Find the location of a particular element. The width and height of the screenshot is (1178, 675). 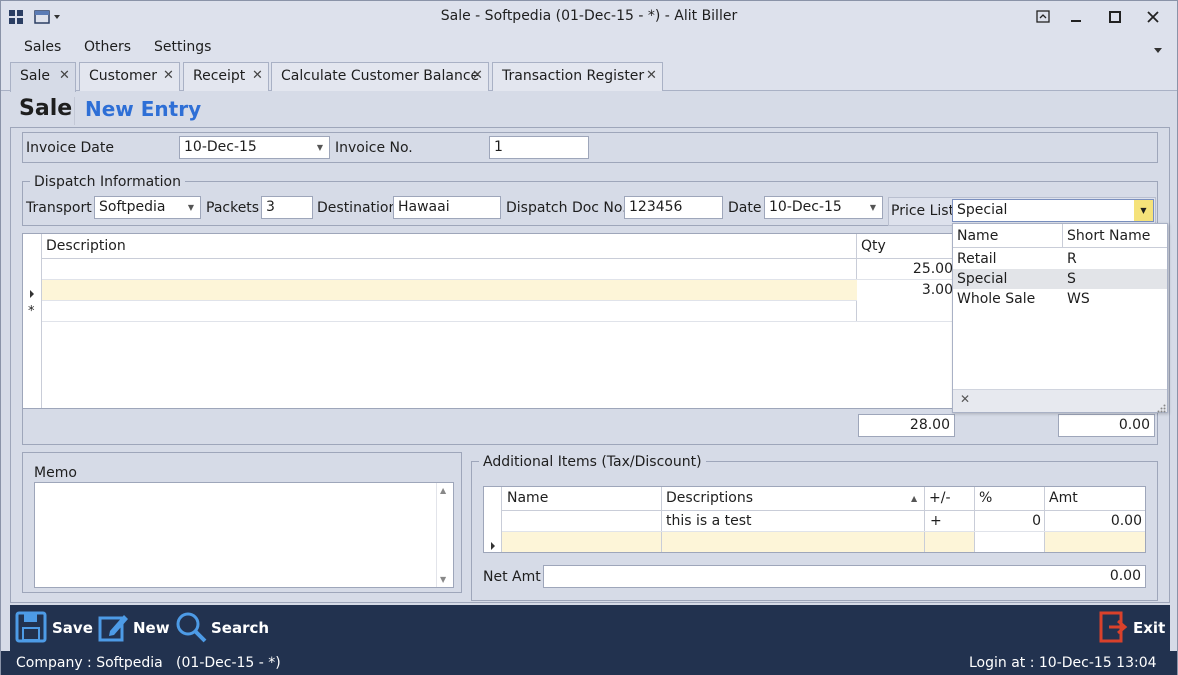

search-button: Search is located at coordinates (240, 628).